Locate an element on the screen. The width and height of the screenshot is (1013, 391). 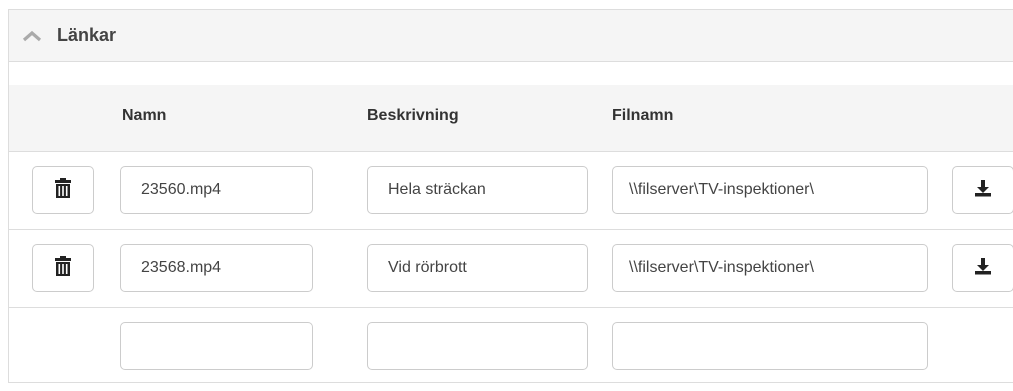
panel-header: Länkar is located at coordinates (511, 36).